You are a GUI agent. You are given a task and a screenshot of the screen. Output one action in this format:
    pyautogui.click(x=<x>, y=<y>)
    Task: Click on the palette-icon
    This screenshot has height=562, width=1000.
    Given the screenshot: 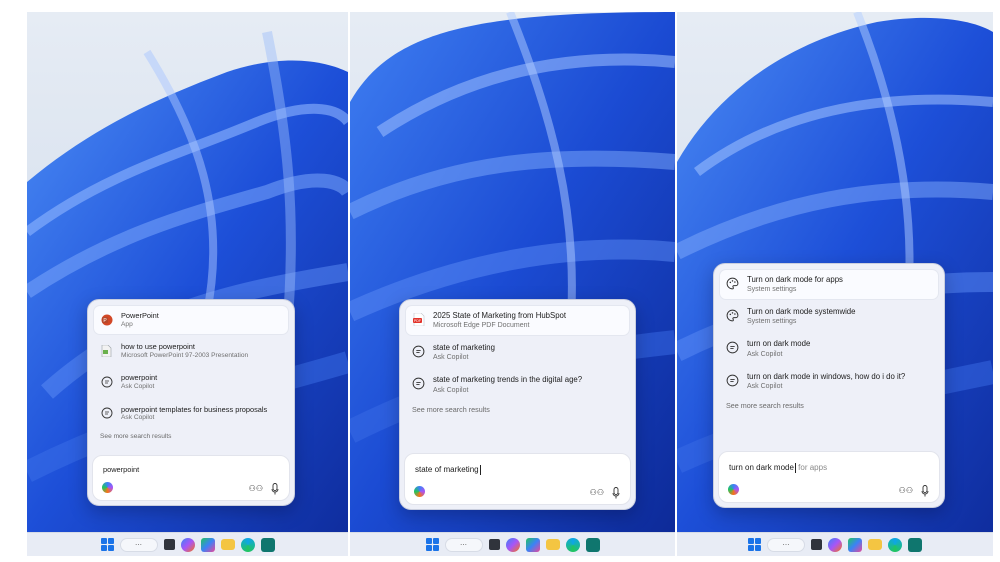 What is the action you would take?
    pyautogui.click(x=732, y=283)
    